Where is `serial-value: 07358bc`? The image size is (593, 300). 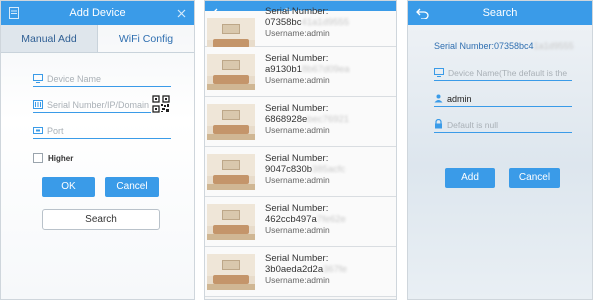 serial-value: 07358bc is located at coordinates (283, 22).